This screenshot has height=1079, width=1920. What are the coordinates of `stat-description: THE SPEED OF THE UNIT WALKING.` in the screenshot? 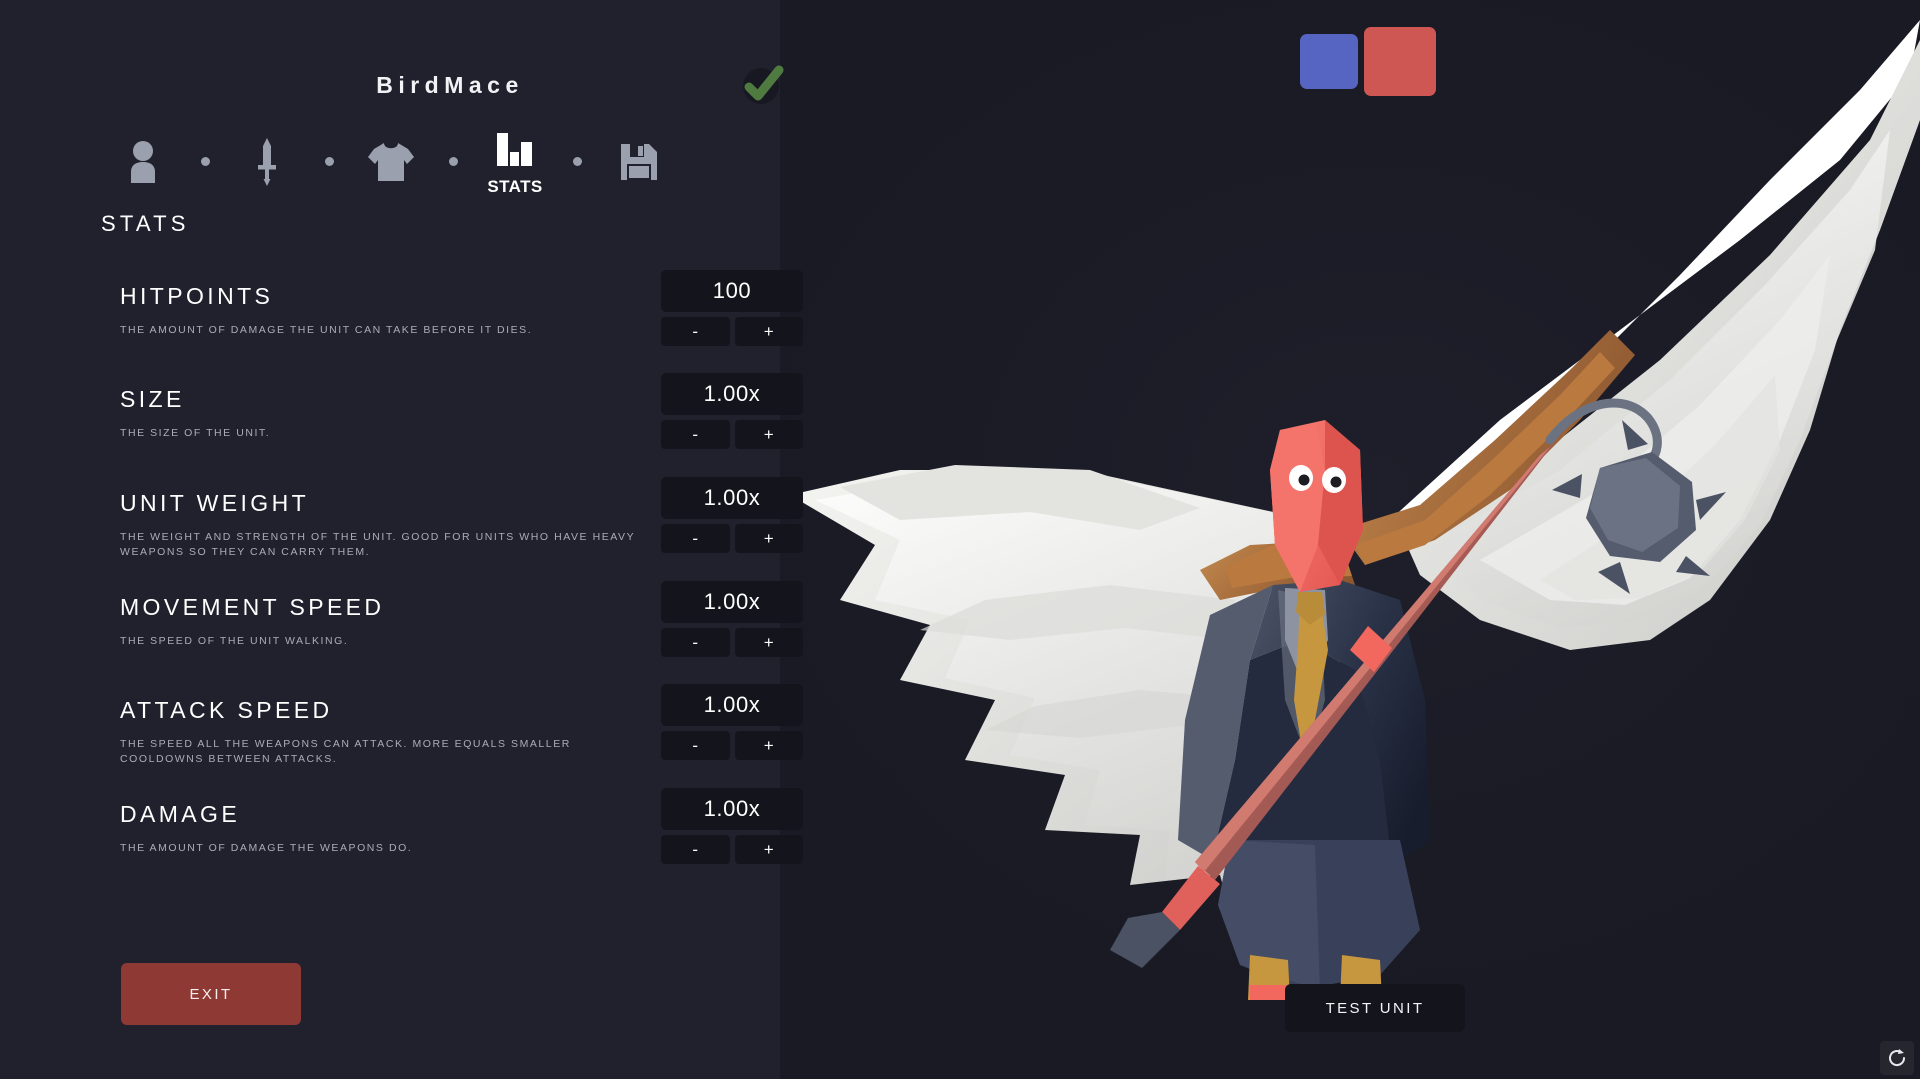 It's located at (234, 641).